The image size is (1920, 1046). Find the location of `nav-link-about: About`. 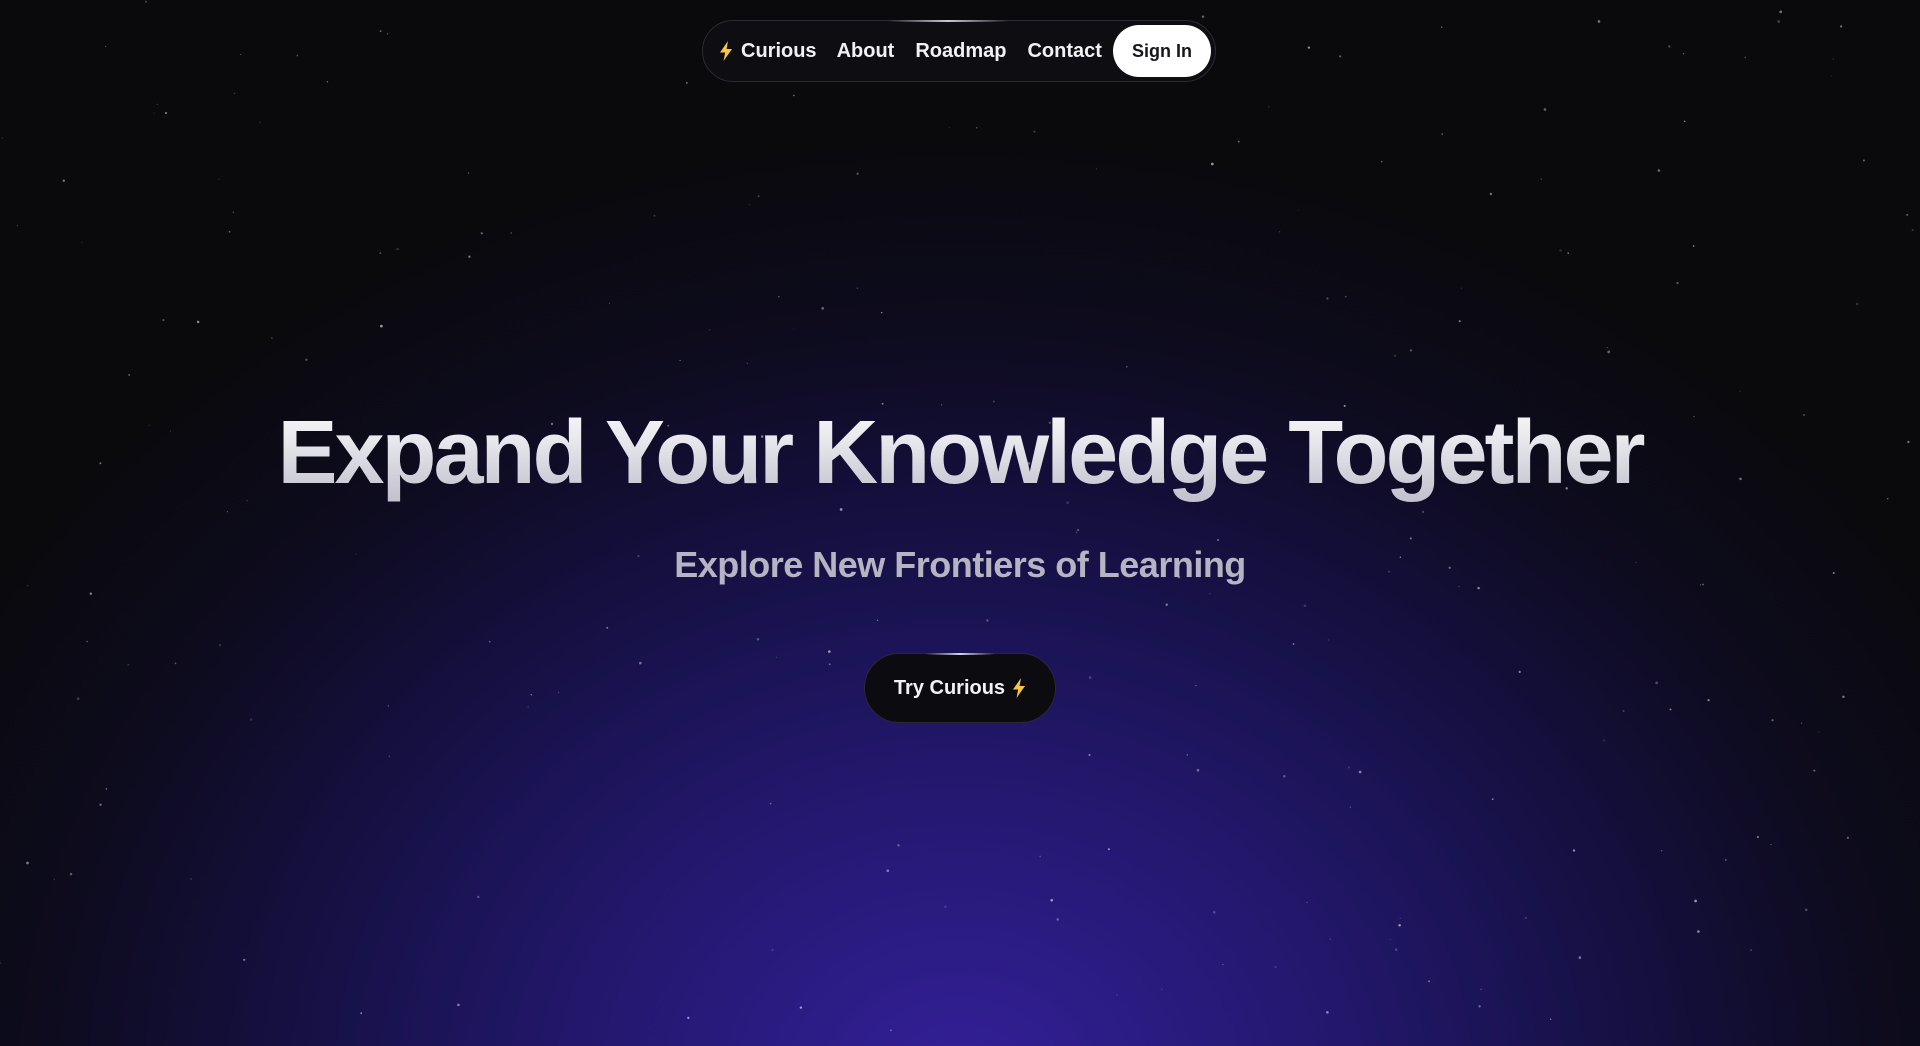

nav-link-about: About is located at coordinates (866, 51).